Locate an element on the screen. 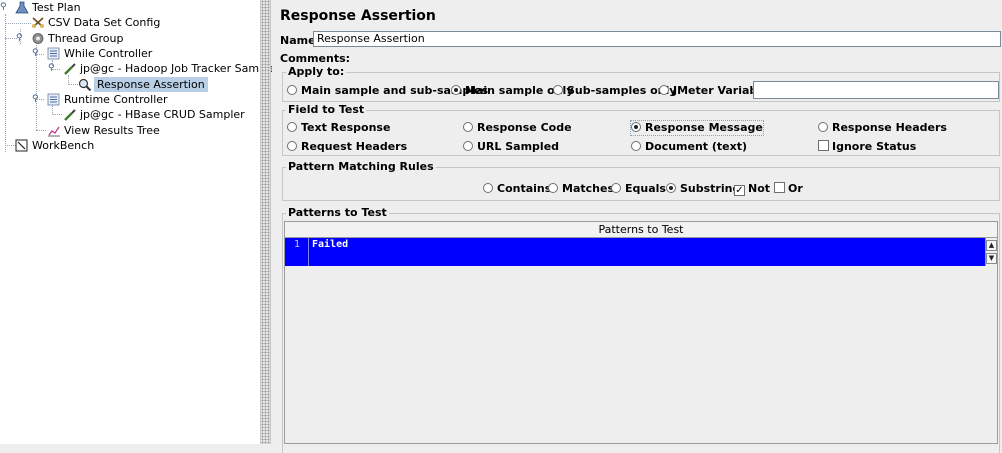 The height and width of the screenshot is (453, 1002). radio-response-code: Response Code is located at coordinates (517, 128).